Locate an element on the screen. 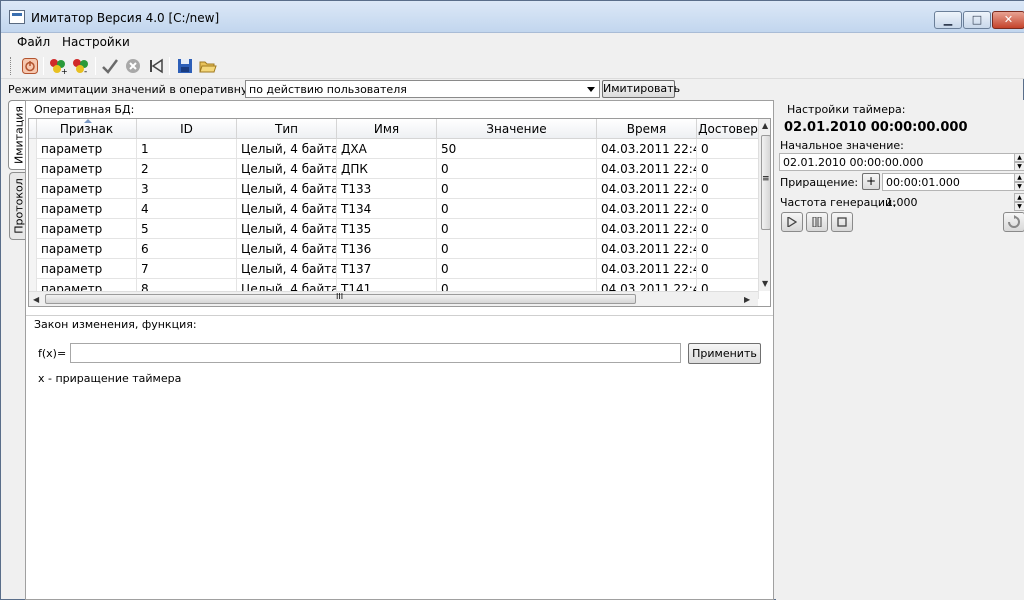 This screenshot has height=600, width=1024. cancel-icon is located at coordinates (133, 66).